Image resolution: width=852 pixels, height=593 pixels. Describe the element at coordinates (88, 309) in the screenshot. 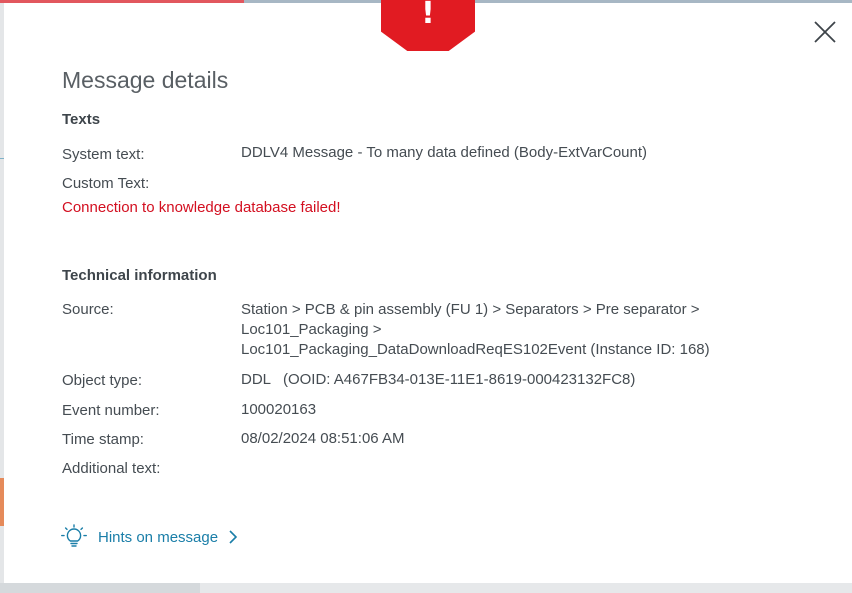

I see `source-label: Source:` at that location.